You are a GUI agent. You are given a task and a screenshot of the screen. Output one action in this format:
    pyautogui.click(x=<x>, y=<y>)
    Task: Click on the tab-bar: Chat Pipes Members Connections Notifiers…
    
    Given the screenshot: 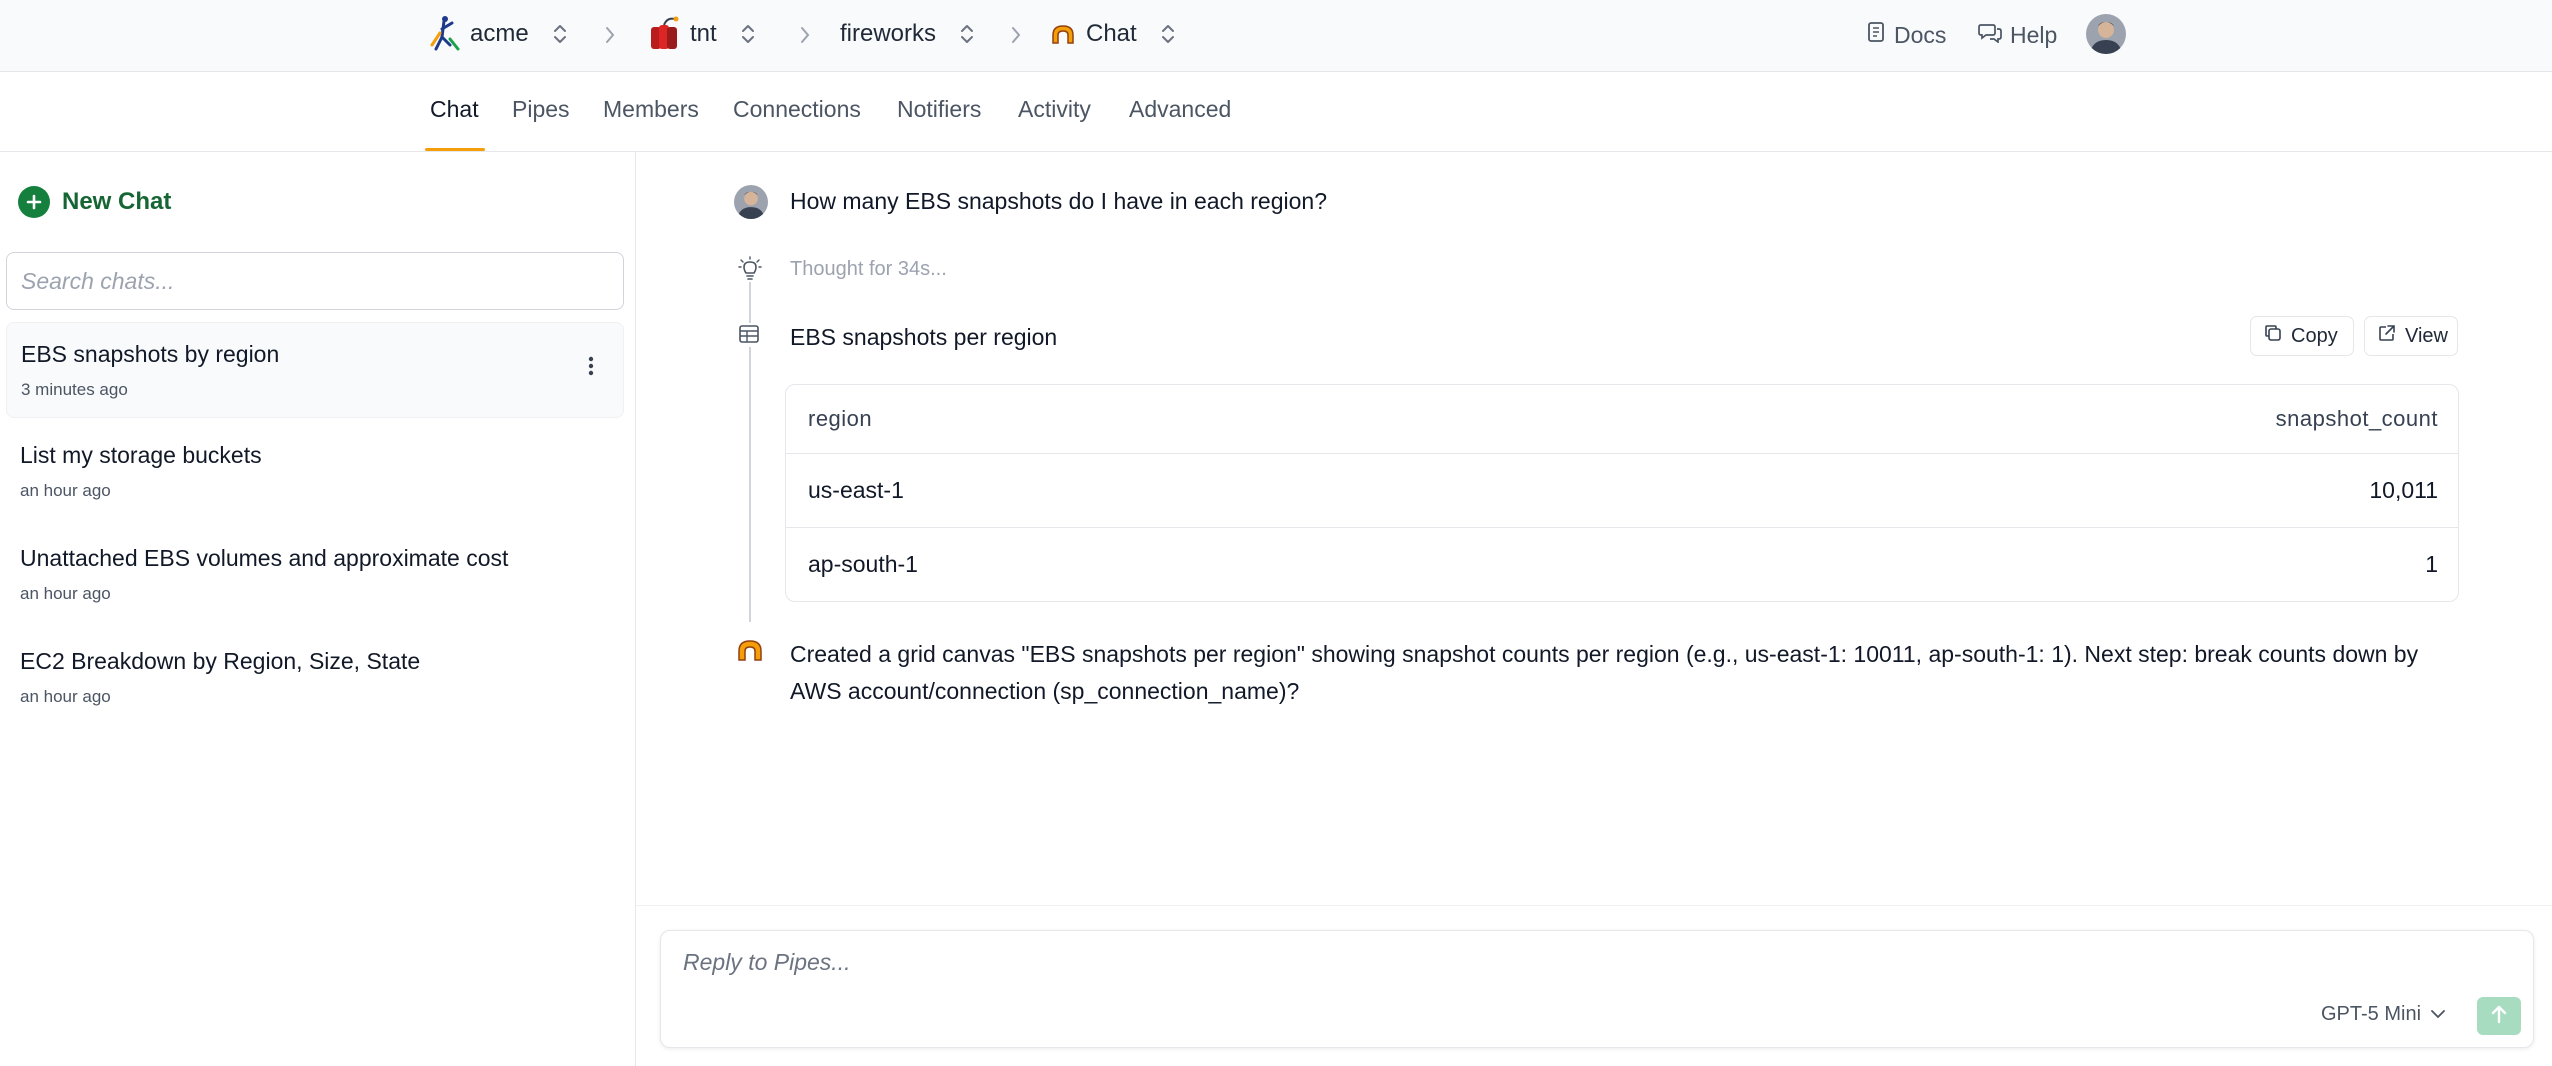 What is the action you would take?
    pyautogui.click(x=1276, y=112)
    